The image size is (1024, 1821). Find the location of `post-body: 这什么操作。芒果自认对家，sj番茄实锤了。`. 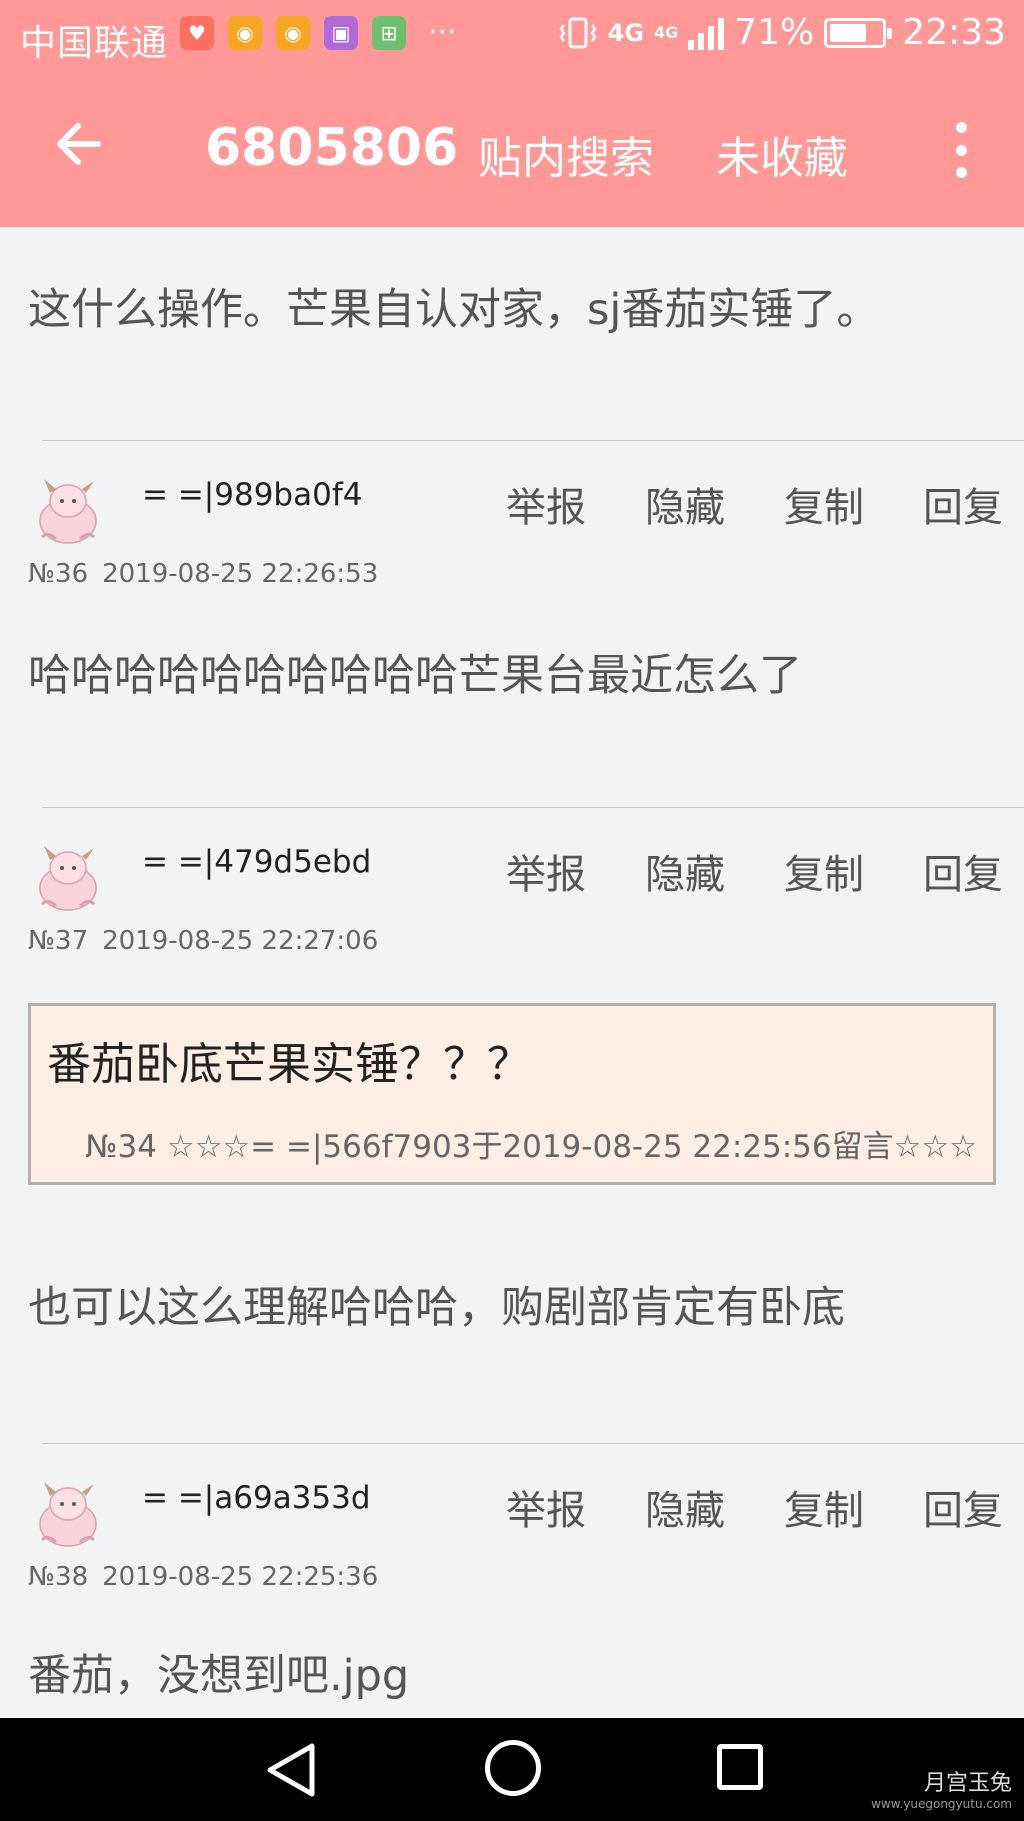

post-body: 这什么操作。芒果自认对家，sj番茄实锤了。 is located at coordinates (454, 310).